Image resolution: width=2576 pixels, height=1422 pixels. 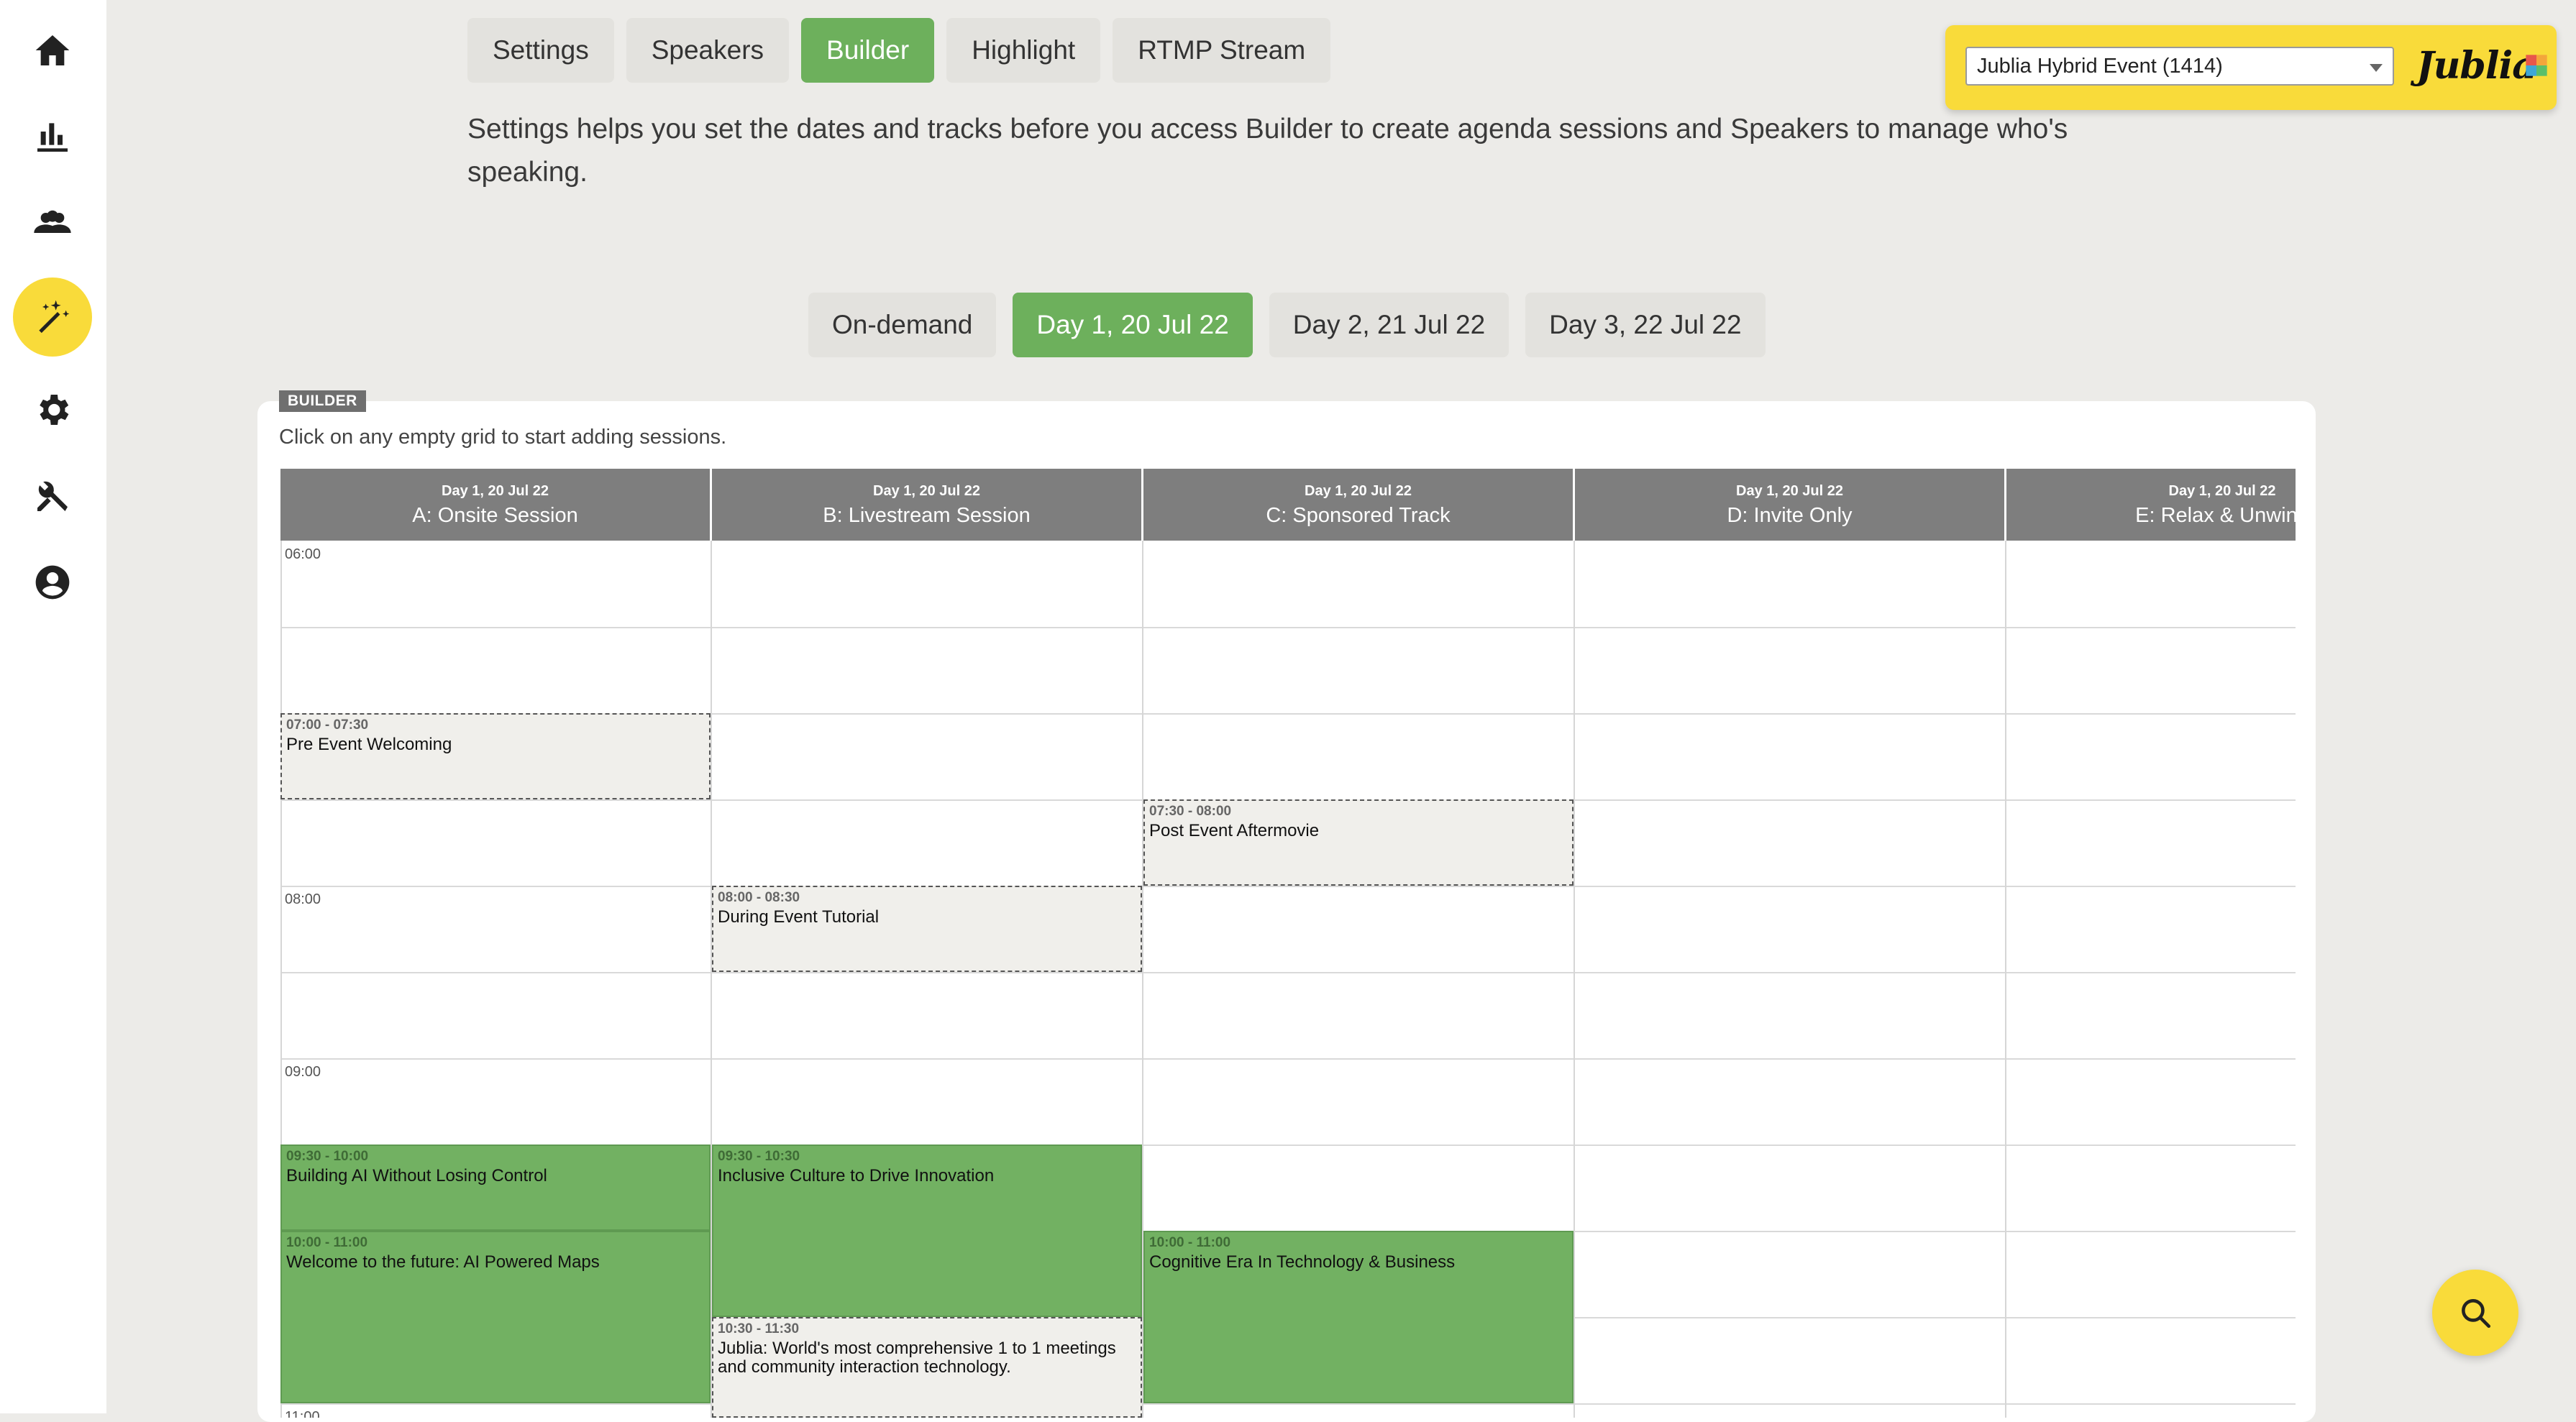 What do you see at coordinates (1190, 811) in the screenshot?
I see `session-time: 07:30 - 08:00` at bounding box center [1190, 811].